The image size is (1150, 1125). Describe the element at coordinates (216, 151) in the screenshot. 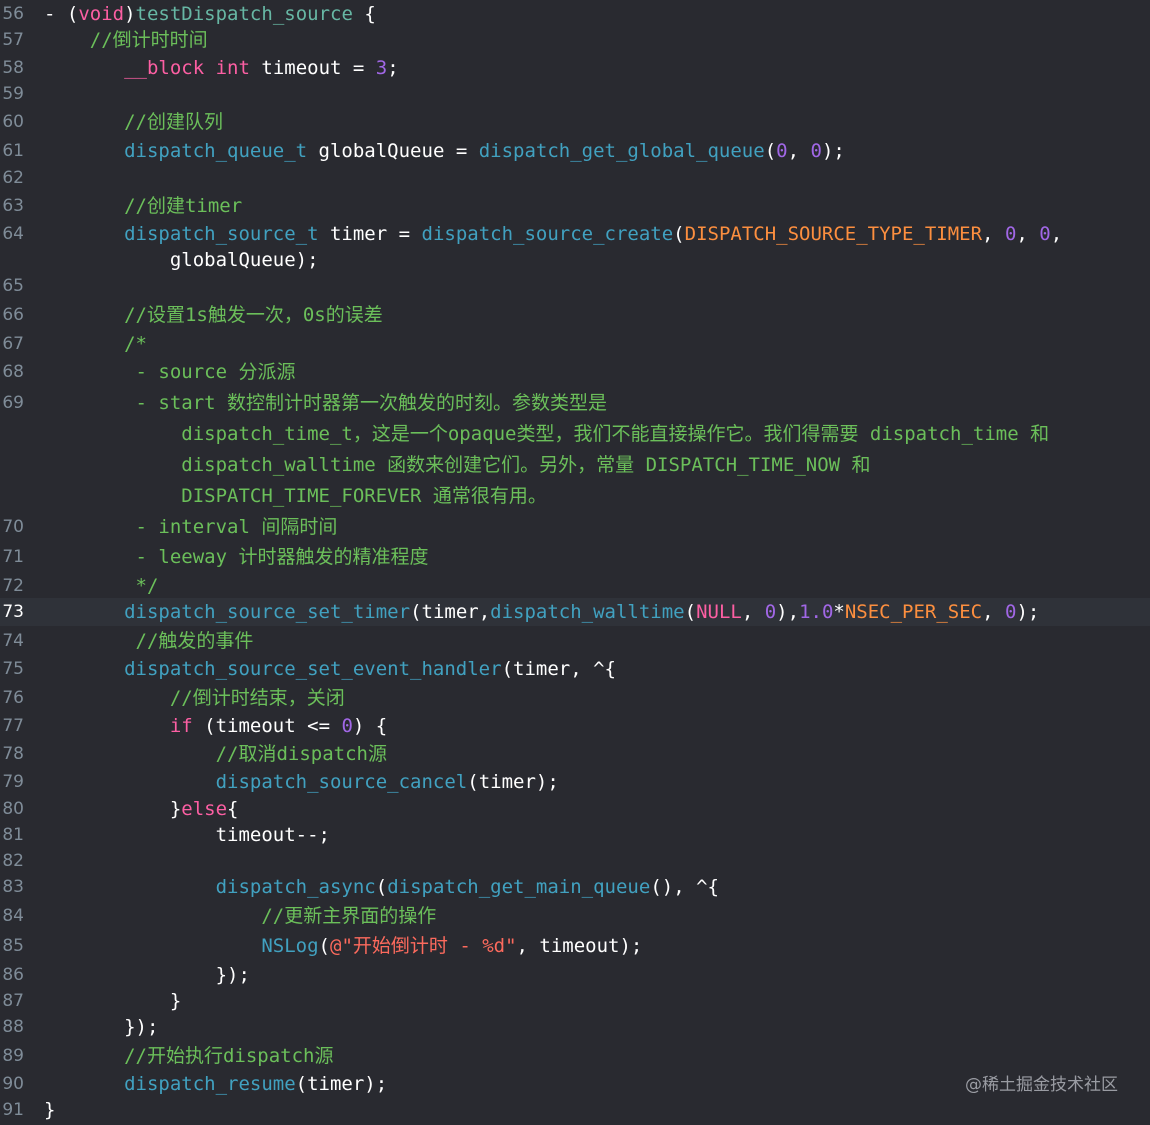

I see `code-token: dispatch_queue_t` at that location.